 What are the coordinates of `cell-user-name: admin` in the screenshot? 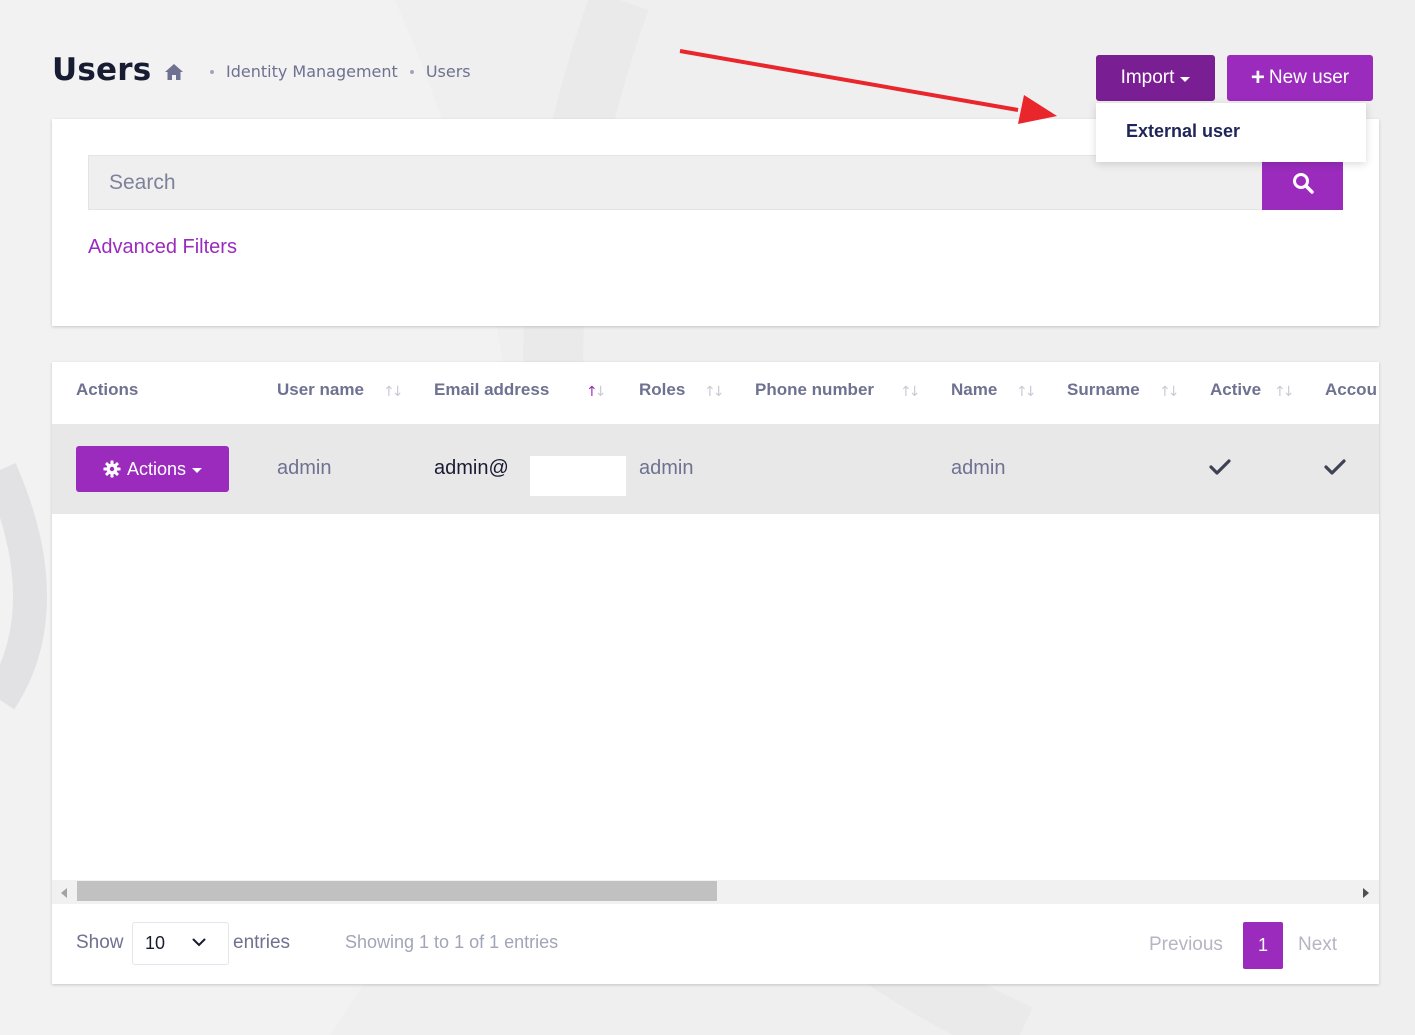 It's located at (304, 468).